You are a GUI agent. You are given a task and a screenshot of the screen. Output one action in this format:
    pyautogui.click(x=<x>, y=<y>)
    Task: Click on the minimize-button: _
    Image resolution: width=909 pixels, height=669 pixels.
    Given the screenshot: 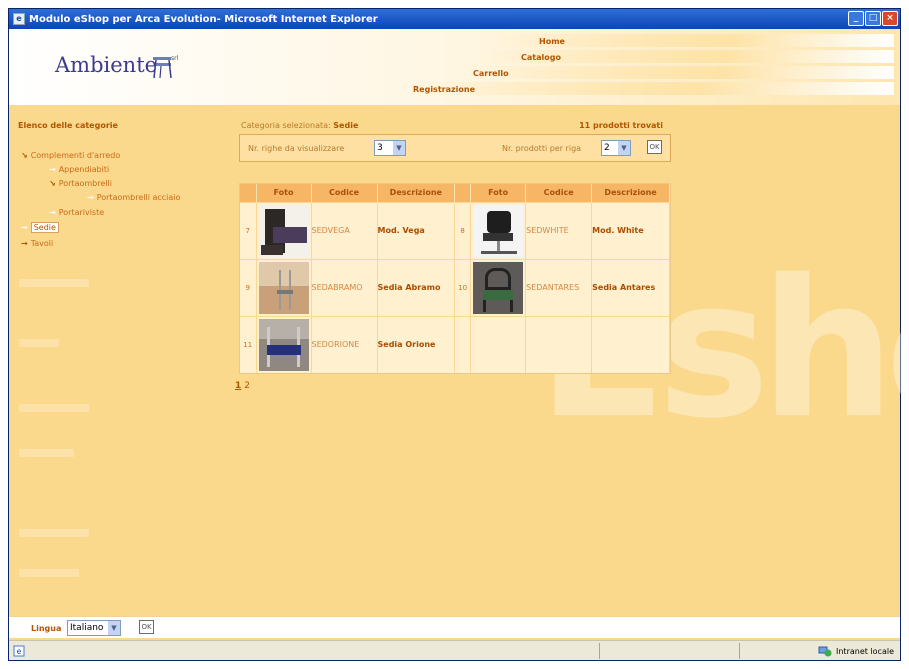 What is the action you would take?
    pyautogui.click(x=856, y=18)
    